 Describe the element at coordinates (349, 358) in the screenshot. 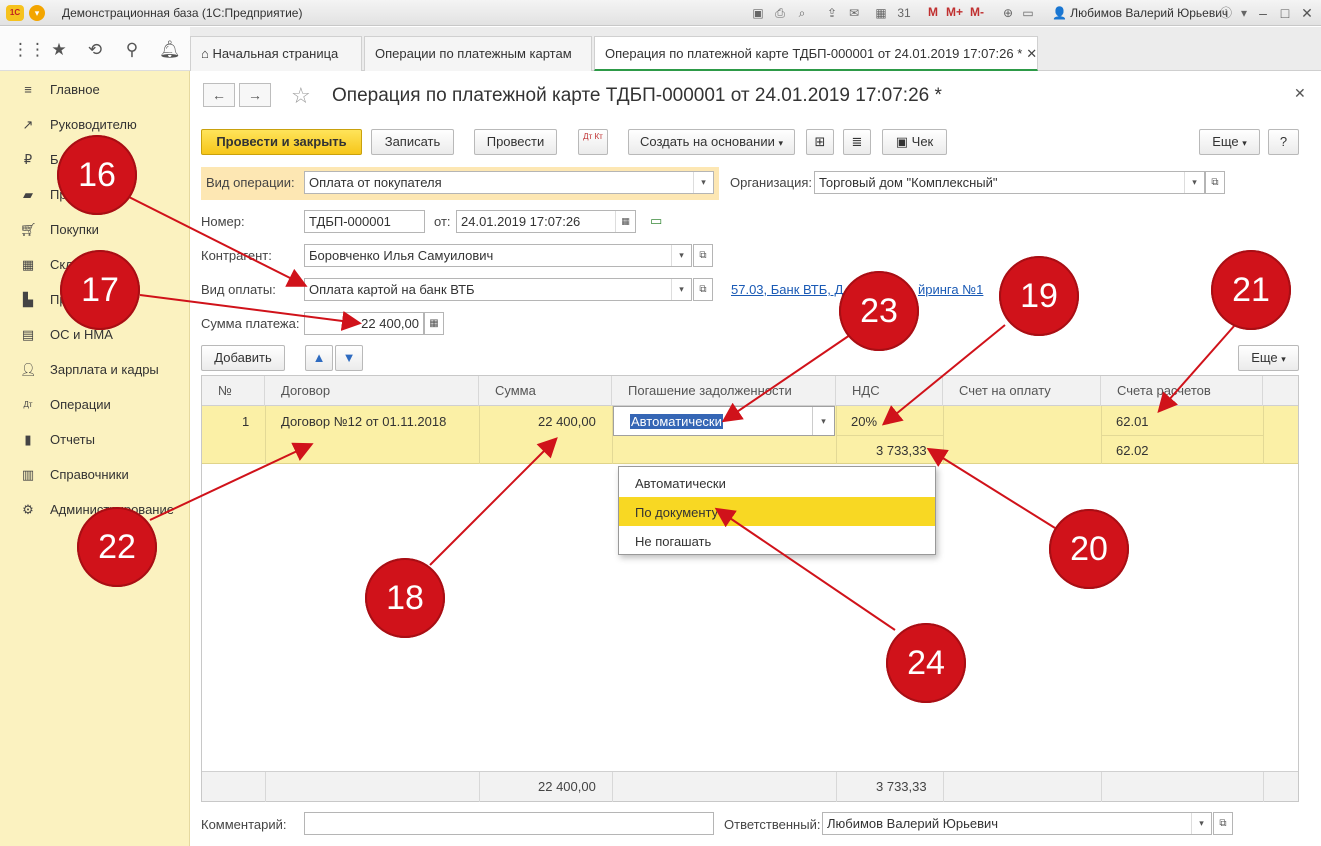

I see `move-down-icon: ▼` at that location.